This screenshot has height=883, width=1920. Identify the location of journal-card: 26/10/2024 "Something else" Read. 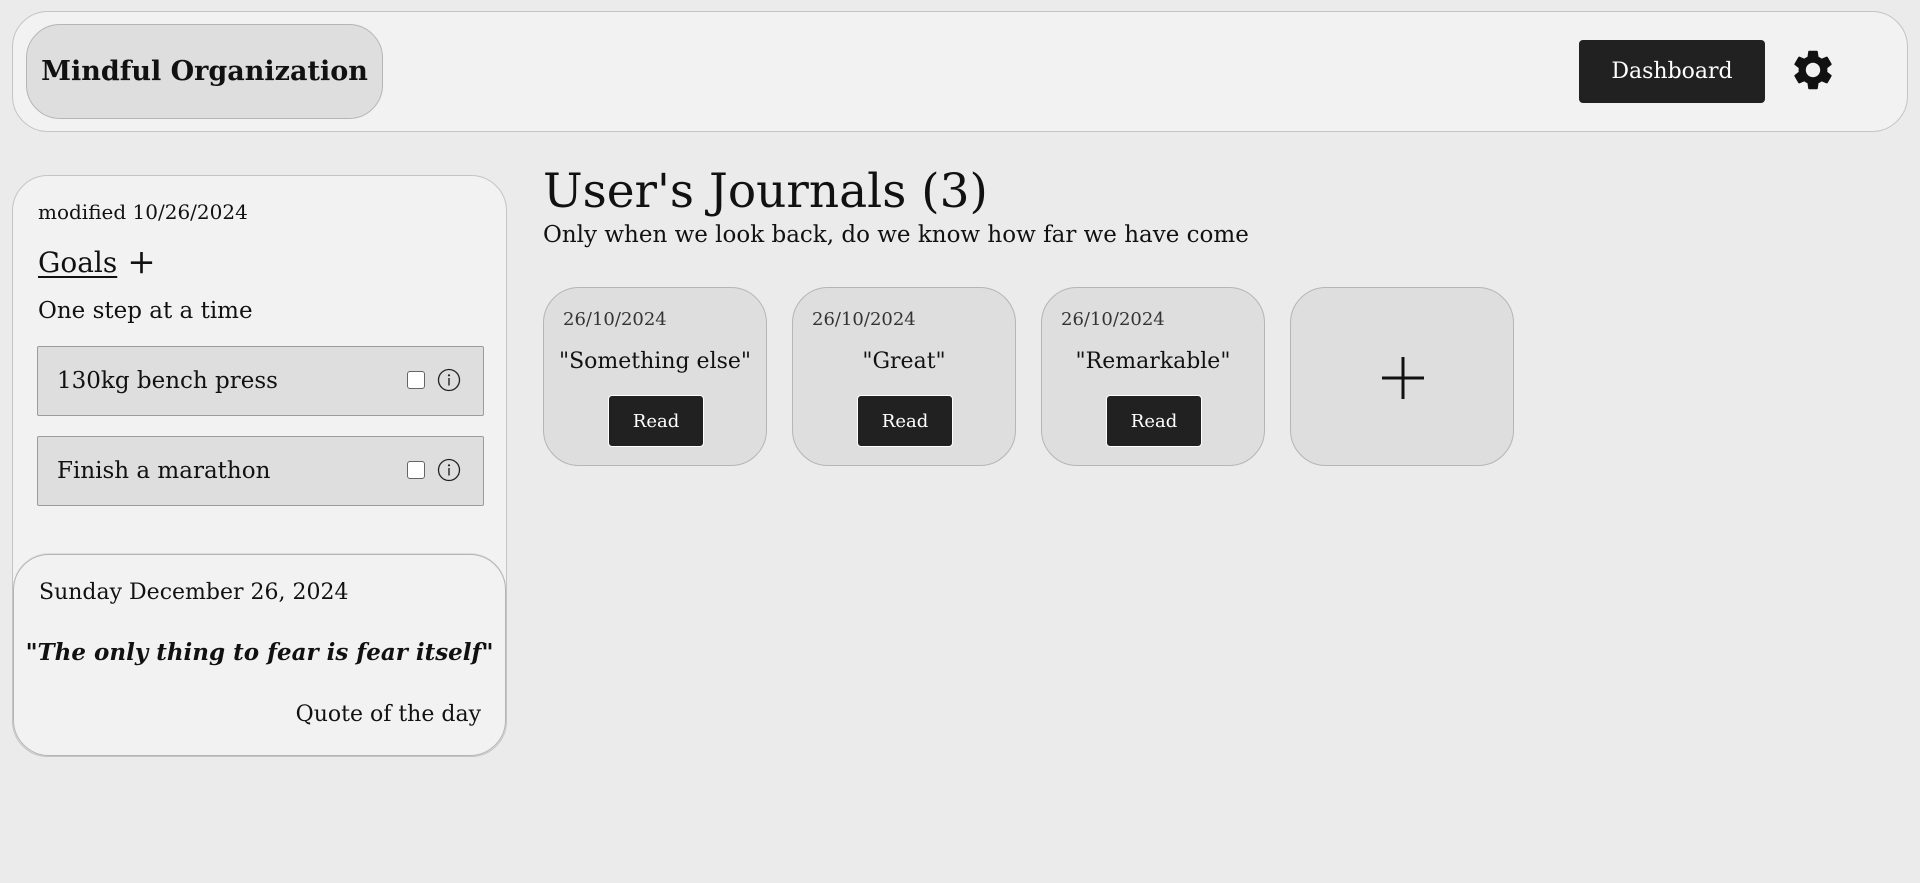
(655, 376).